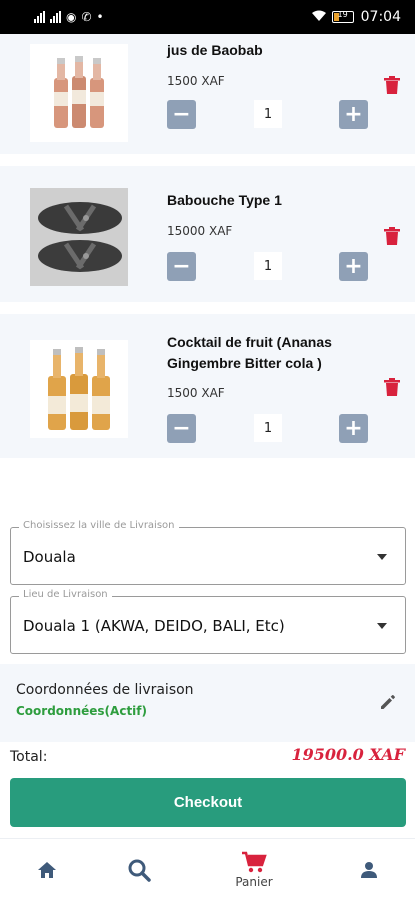 This screenshot has width=415, height=900. I want to click on city-select-value: Douala, so click(49, 557).